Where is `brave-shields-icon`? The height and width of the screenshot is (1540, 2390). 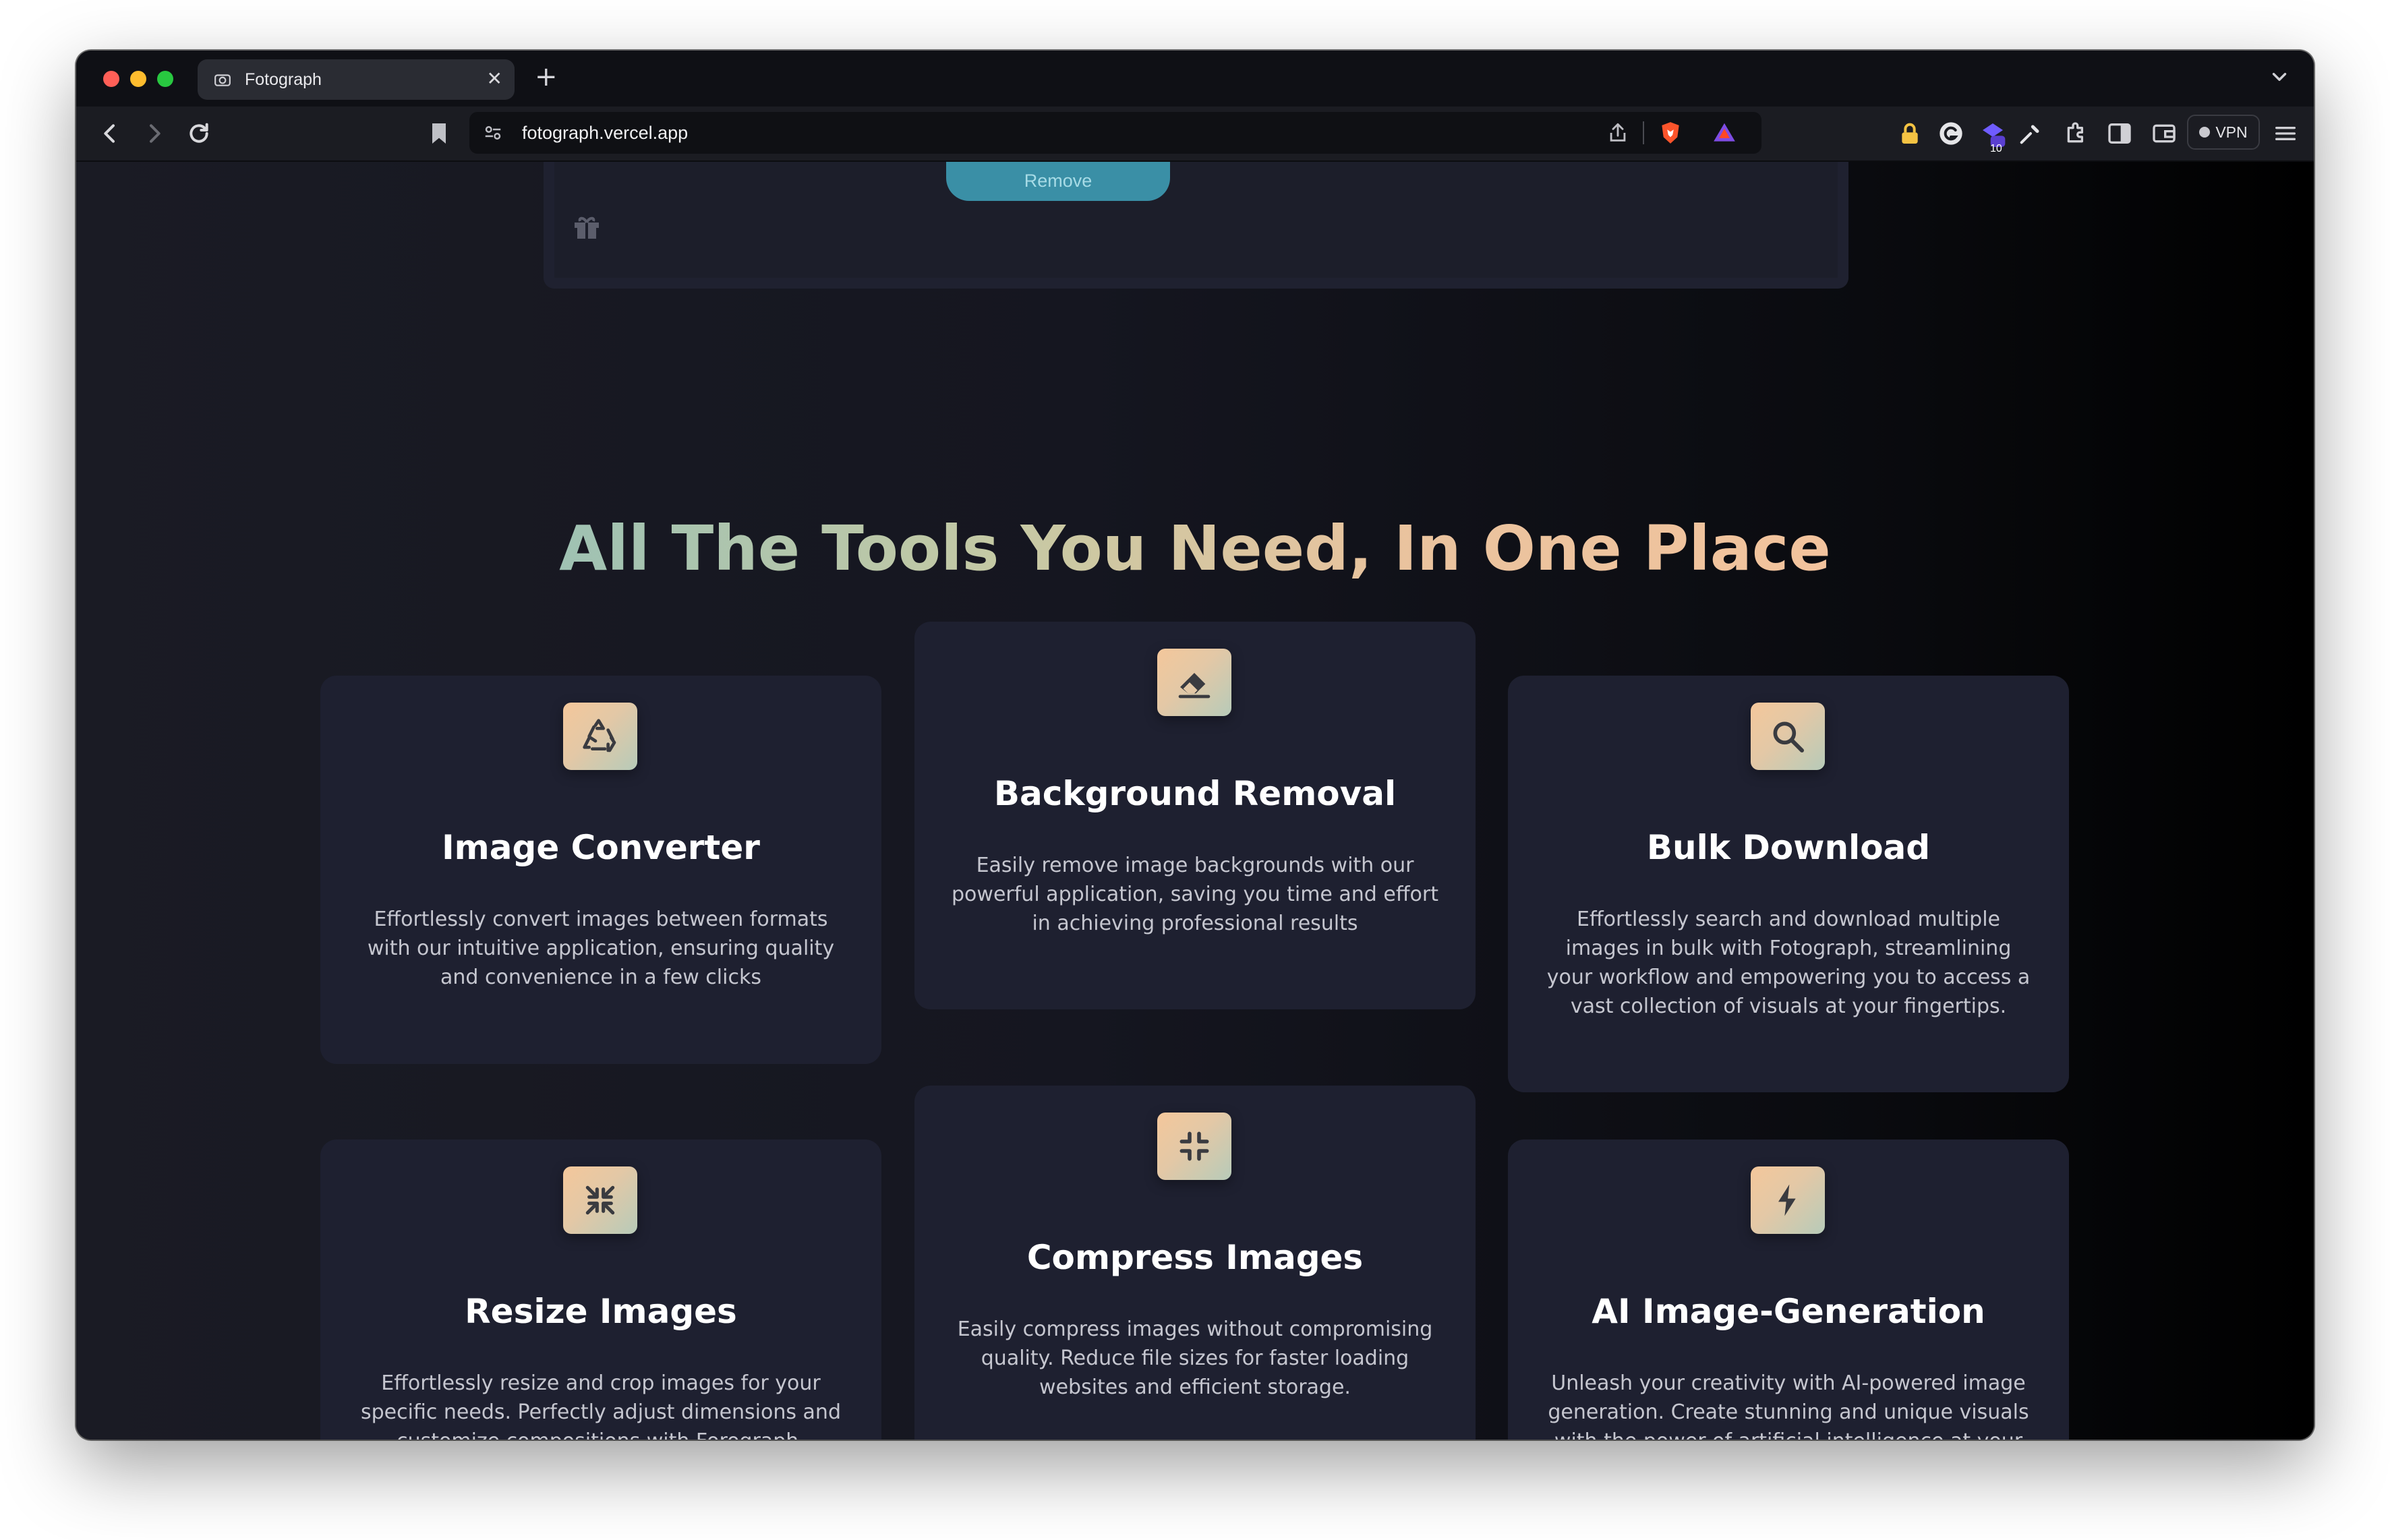 brave-shields-icon is located at coordinates (1670, 133).